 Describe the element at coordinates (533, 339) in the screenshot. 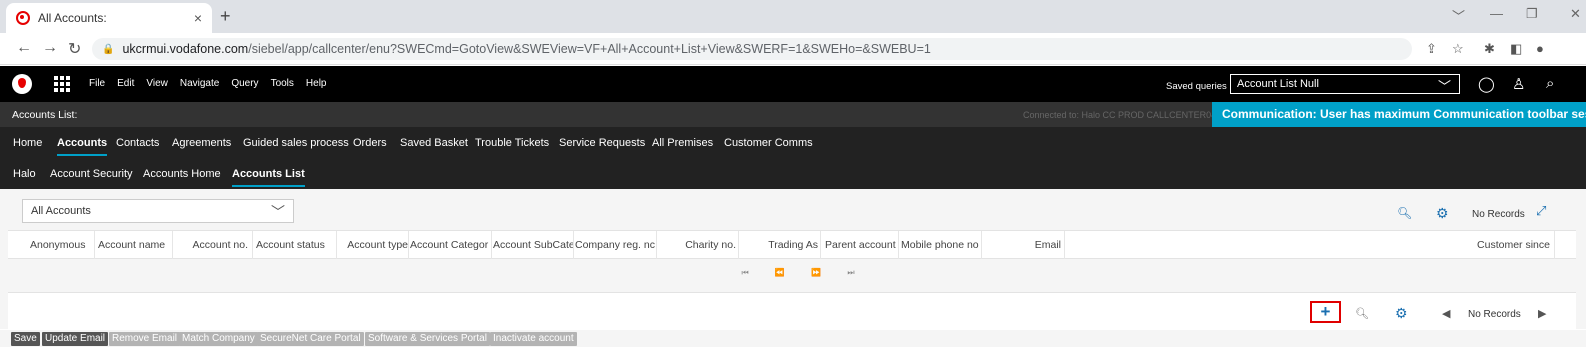

I see `inactivate-account-button: Inactivate account` at that location.